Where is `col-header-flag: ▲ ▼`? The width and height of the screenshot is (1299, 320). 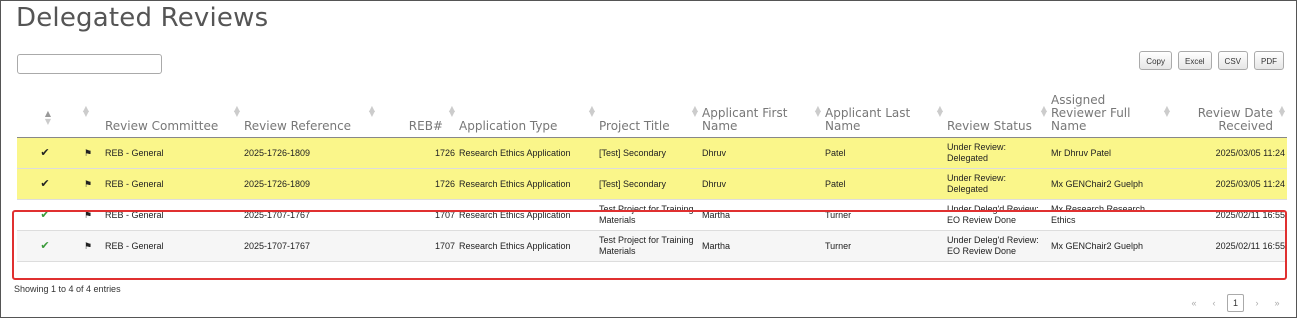
col-header-flag: ▲ ▼ is located at coordinates (88, 113).